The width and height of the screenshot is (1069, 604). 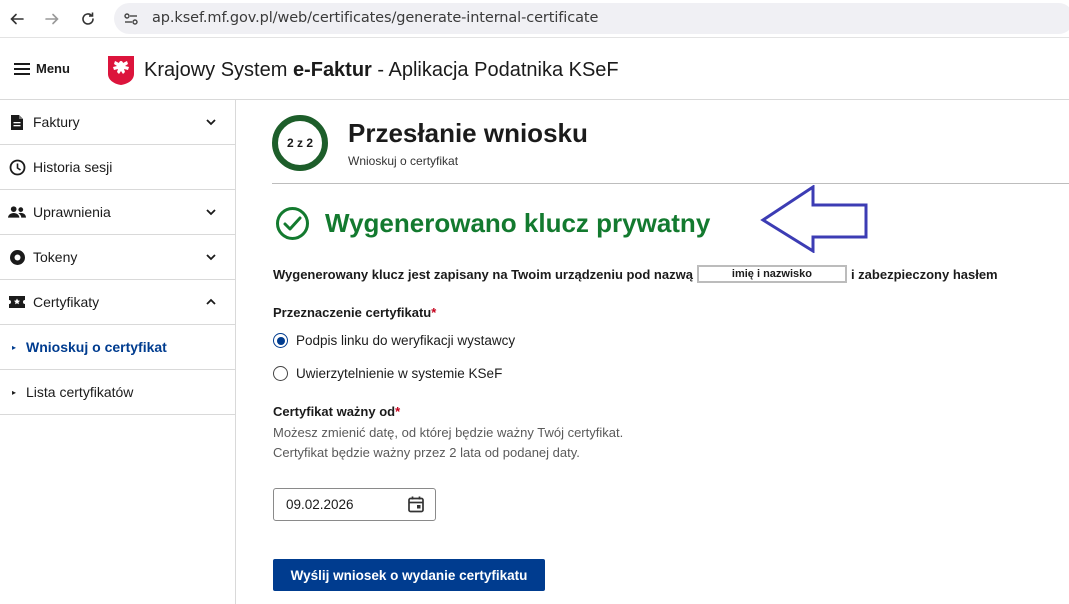 I want to click on annotation-arrow-icon, so click(x=814, y=219).